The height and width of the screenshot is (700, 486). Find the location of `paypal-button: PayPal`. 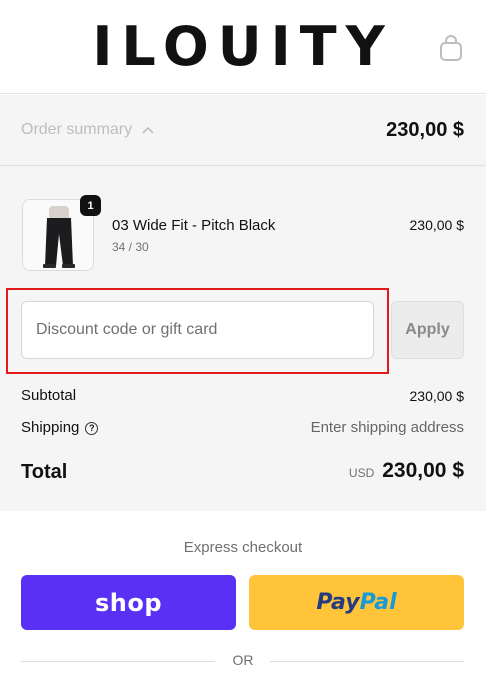

paypal-button: PayPal is located at coordinates (356, 602).